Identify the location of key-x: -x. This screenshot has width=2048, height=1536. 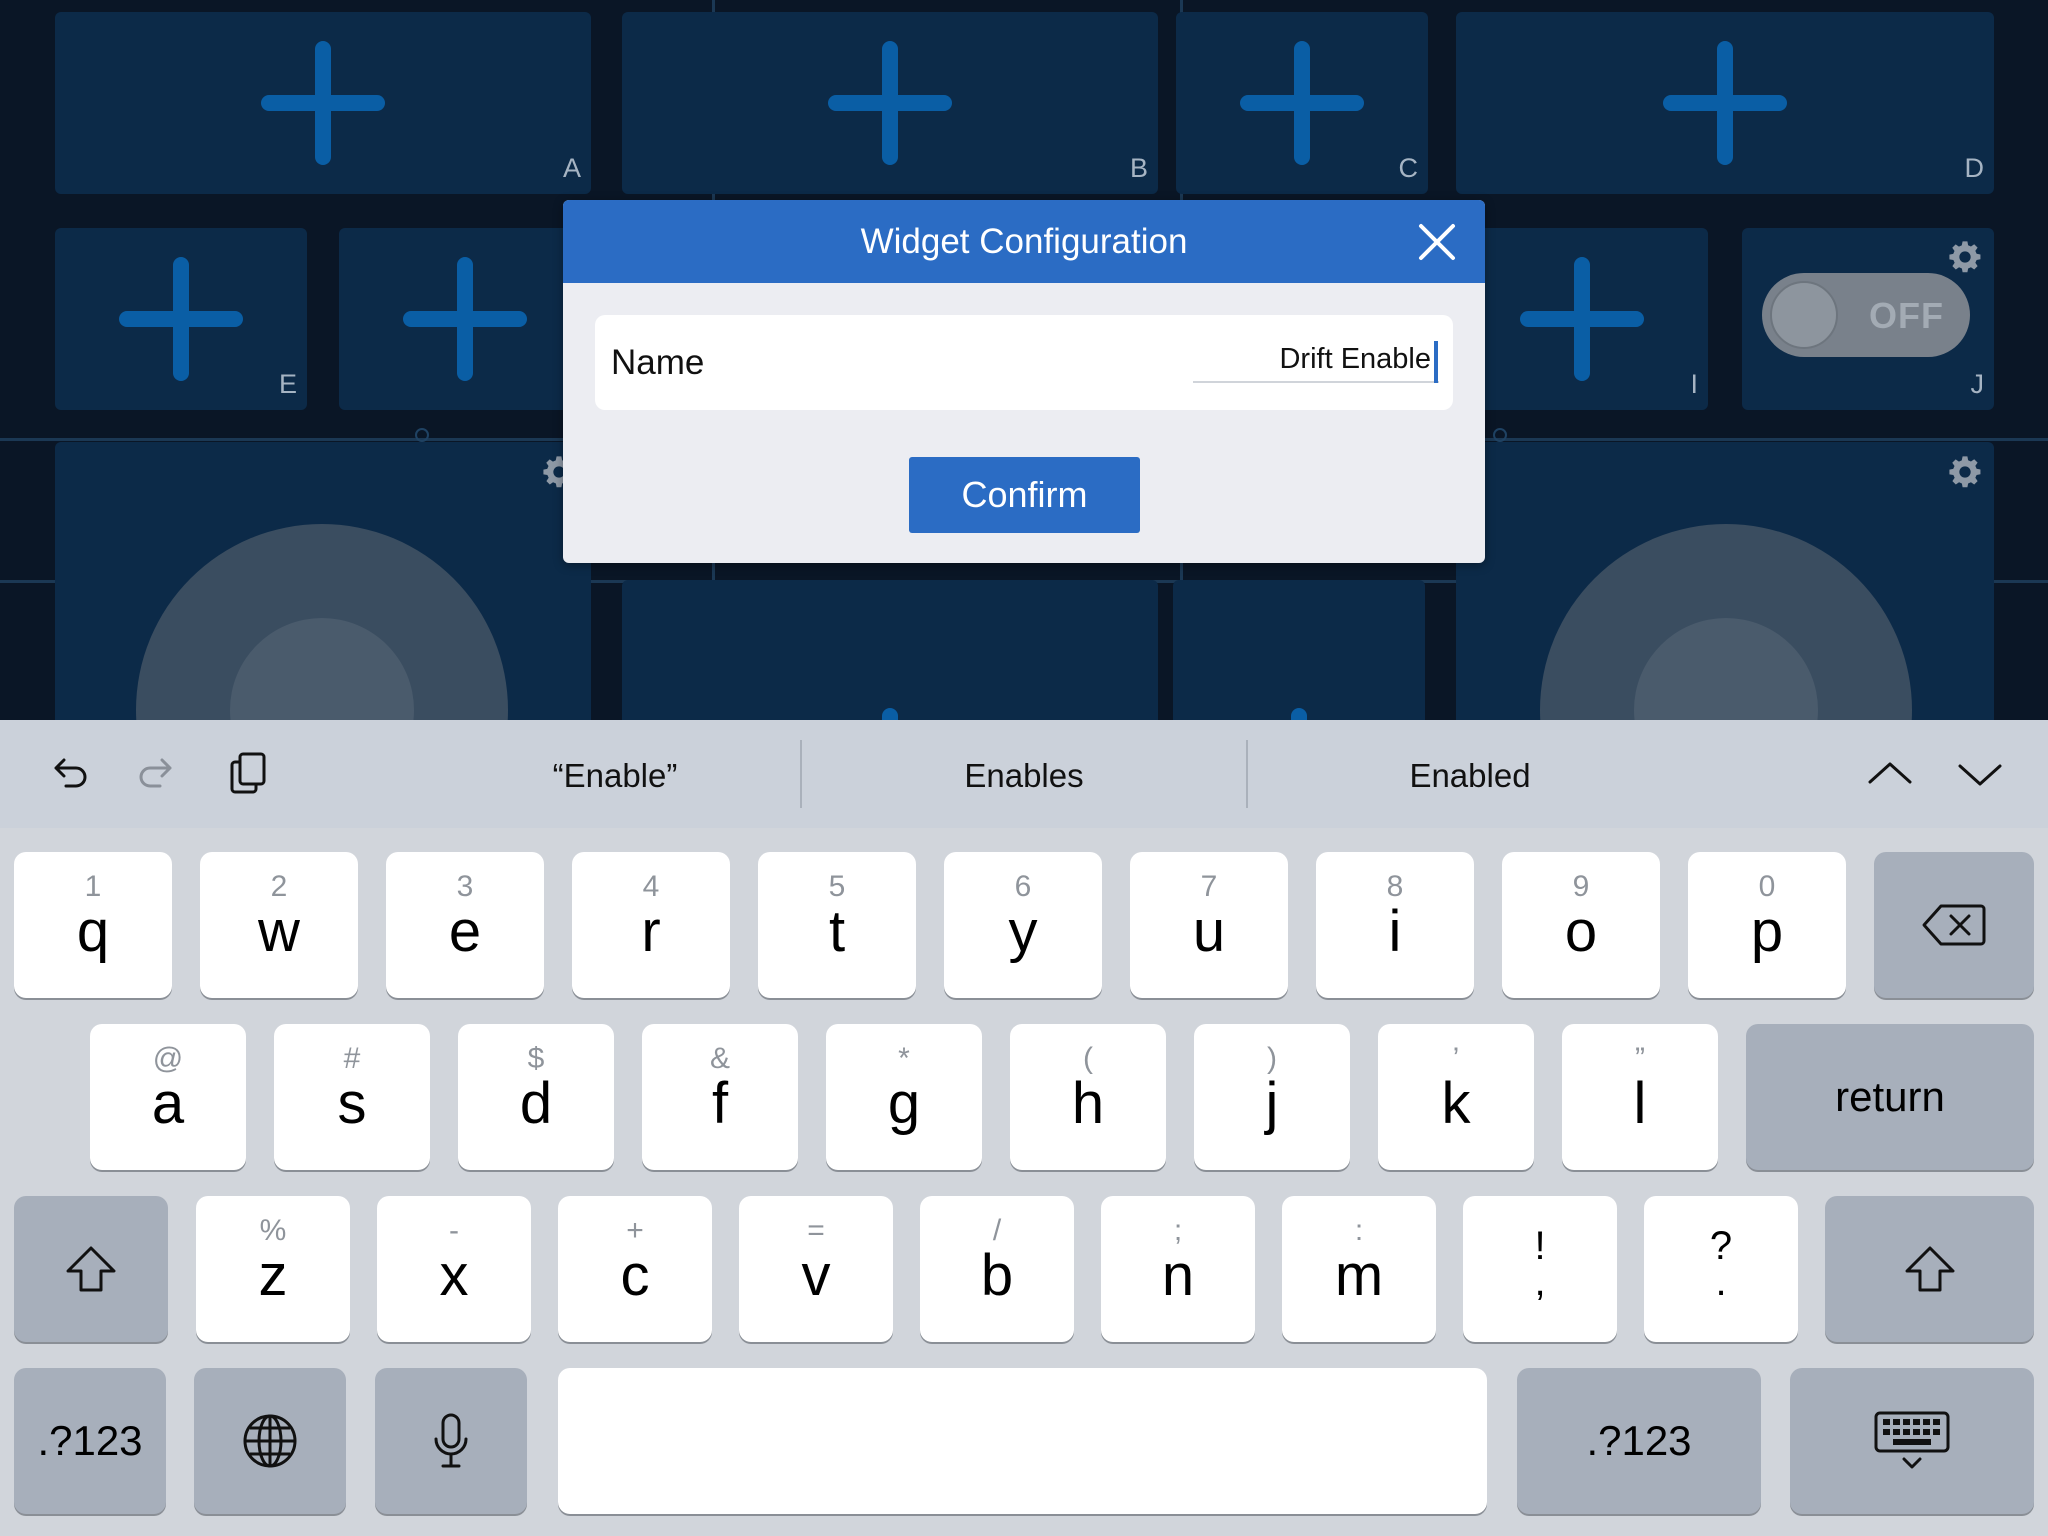
(454, 1269).